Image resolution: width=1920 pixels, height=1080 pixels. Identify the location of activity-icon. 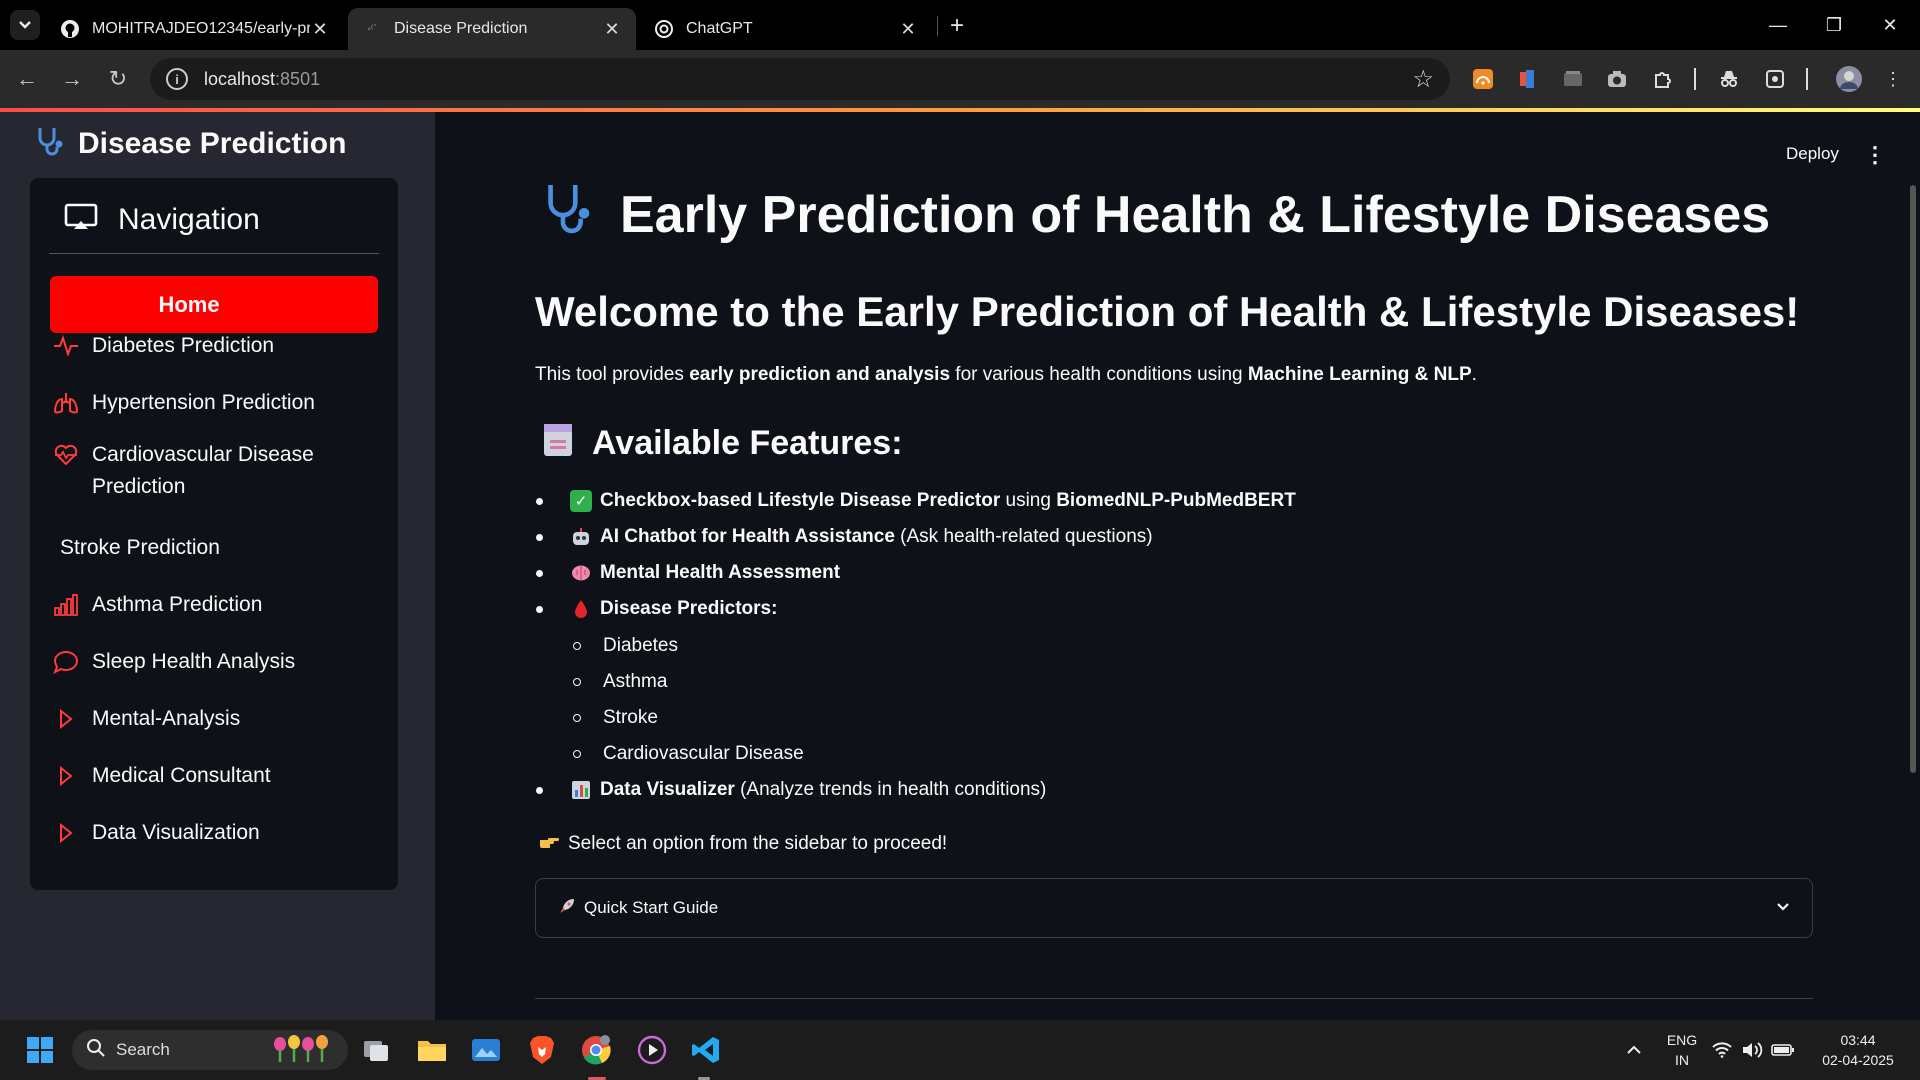
(66, 346).